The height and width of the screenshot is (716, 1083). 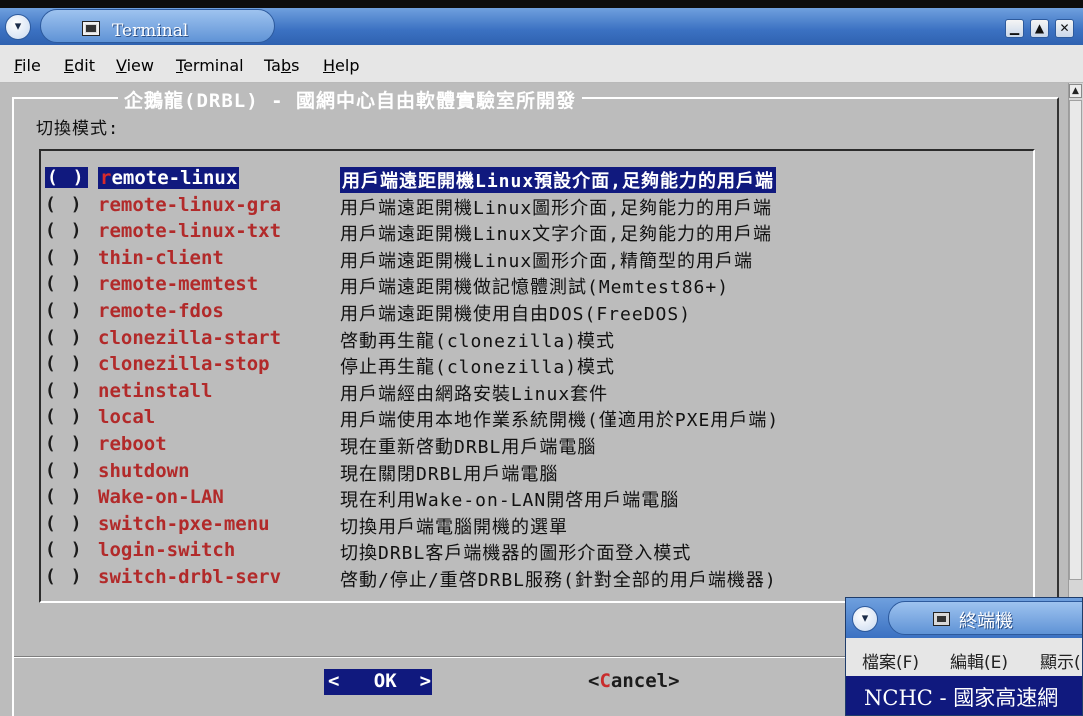 I want to click on cancel-button: <Cancel>, so click(x=634, y=681).